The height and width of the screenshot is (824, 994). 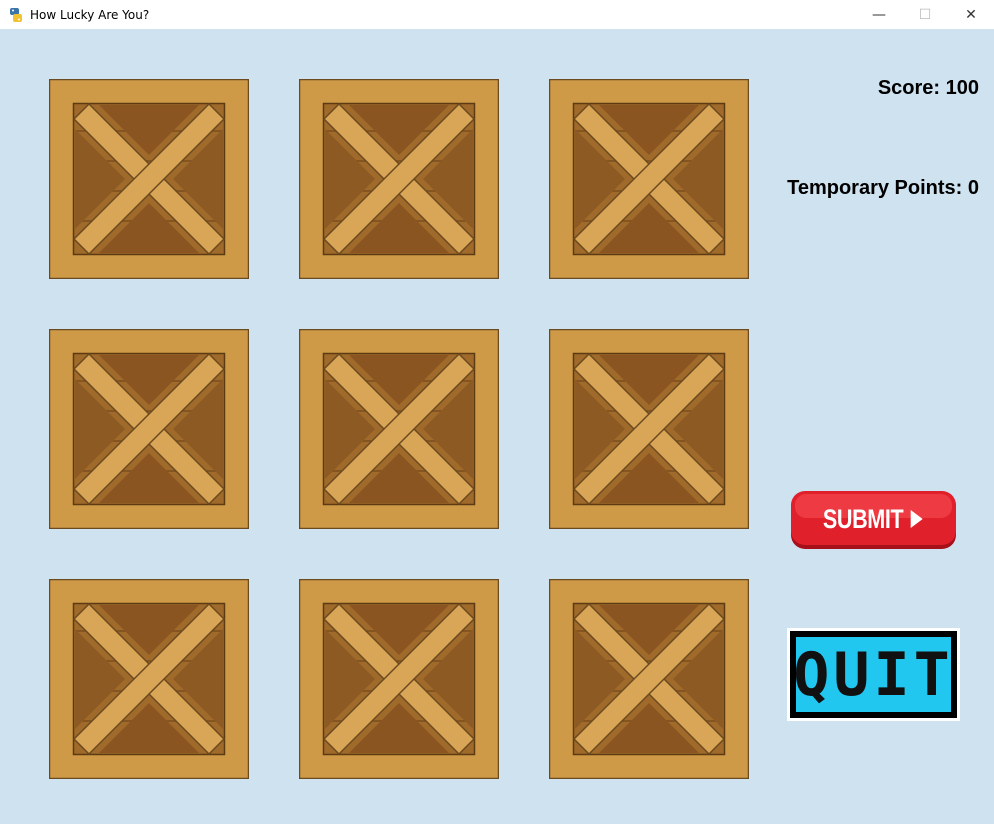 I want to click on maximize-button: ☐, so click(x=925, y=14).